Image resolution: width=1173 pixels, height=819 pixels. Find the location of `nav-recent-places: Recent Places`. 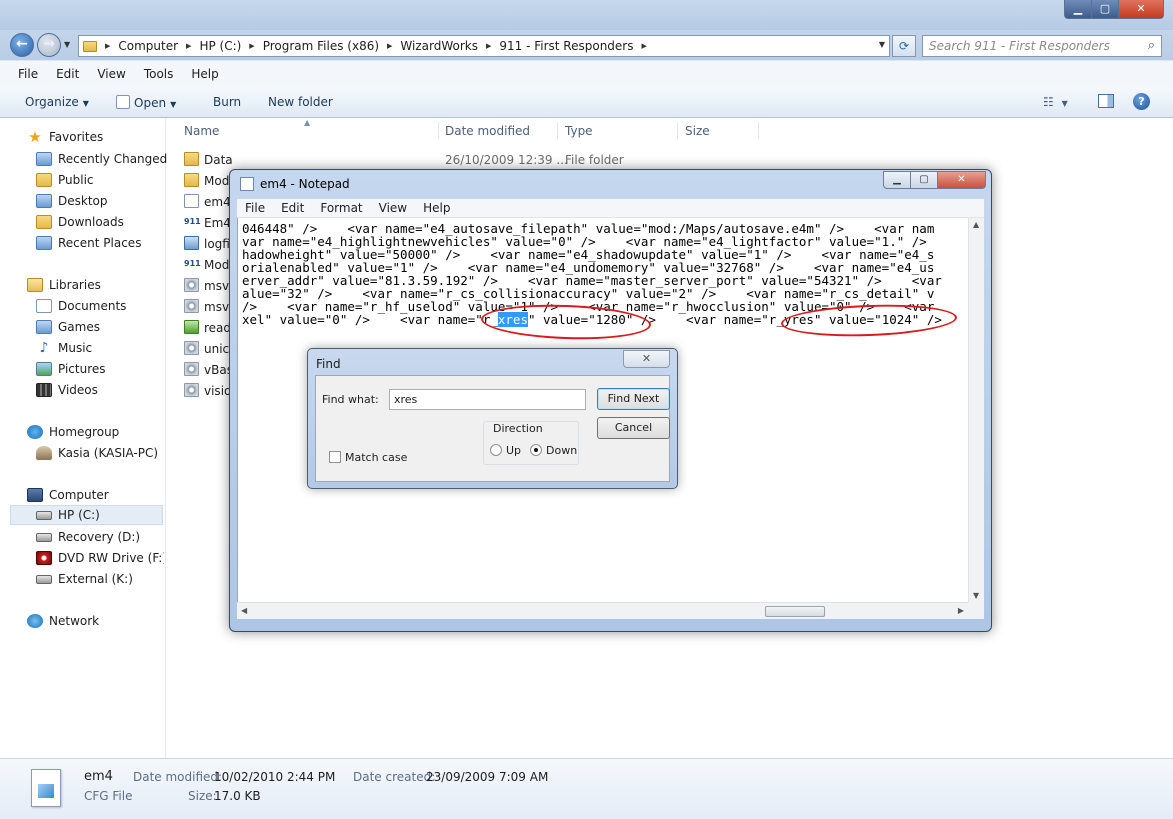

nav-recent-places: Recent Places is located at coordinates (88, 243).